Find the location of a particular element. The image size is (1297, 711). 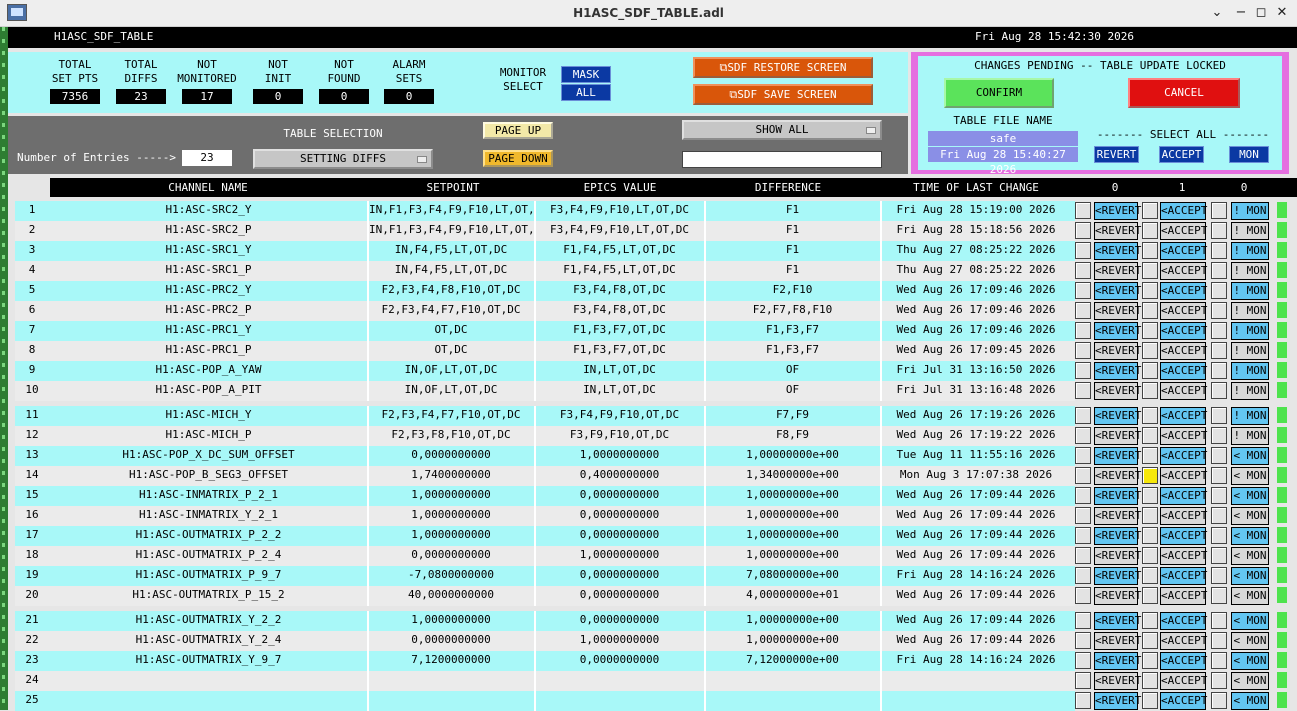

page-down-button: PAGE DOWN is located at coordinates (518, 158).